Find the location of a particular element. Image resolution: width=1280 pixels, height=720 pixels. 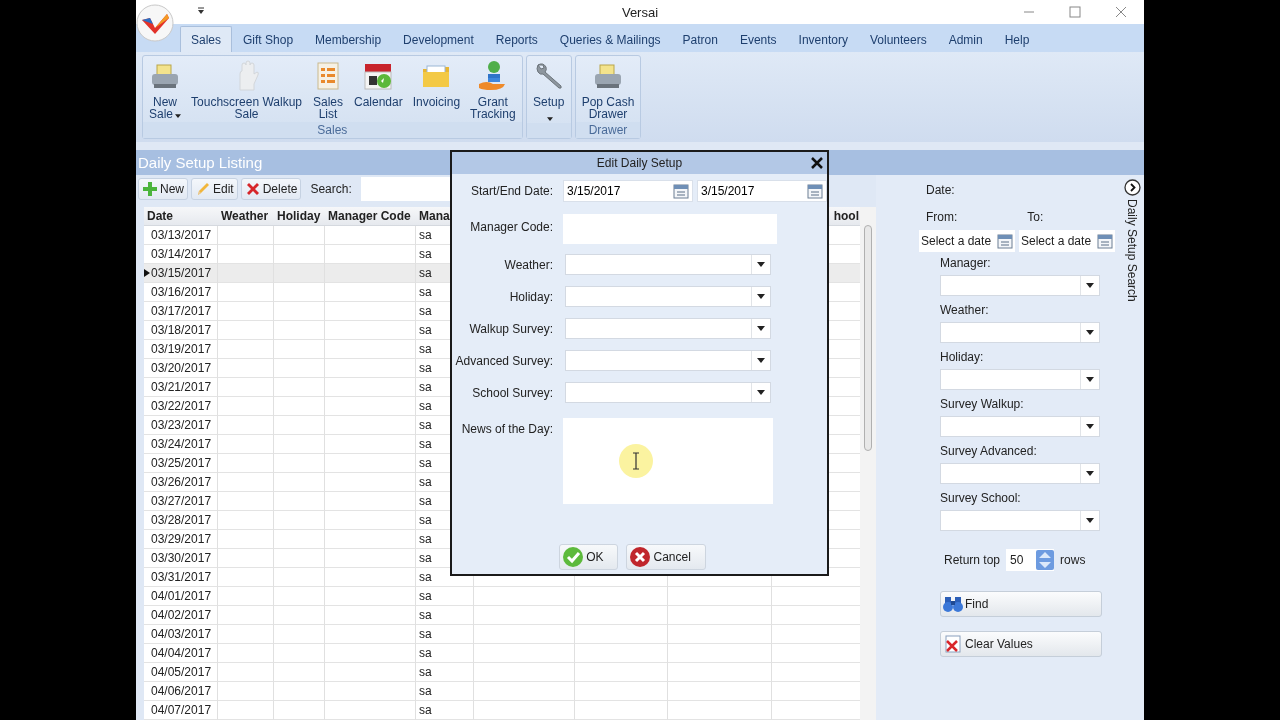

ribbon-button: New Sale is located at coordinates (165, 90).